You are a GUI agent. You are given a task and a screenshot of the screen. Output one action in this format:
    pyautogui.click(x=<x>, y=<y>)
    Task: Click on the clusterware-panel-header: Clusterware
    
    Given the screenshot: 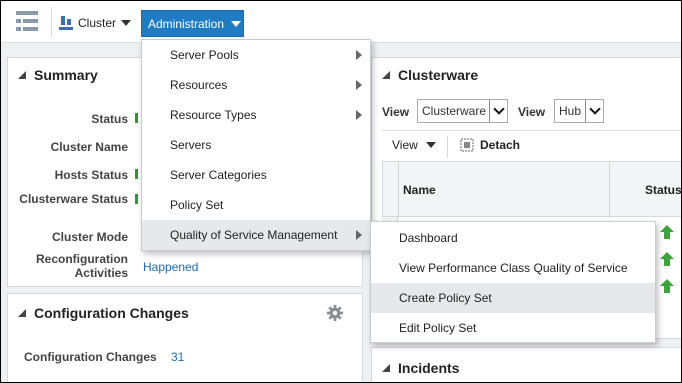 What is the action you would take?
    pyautogui.click(x=430, y=75)
    